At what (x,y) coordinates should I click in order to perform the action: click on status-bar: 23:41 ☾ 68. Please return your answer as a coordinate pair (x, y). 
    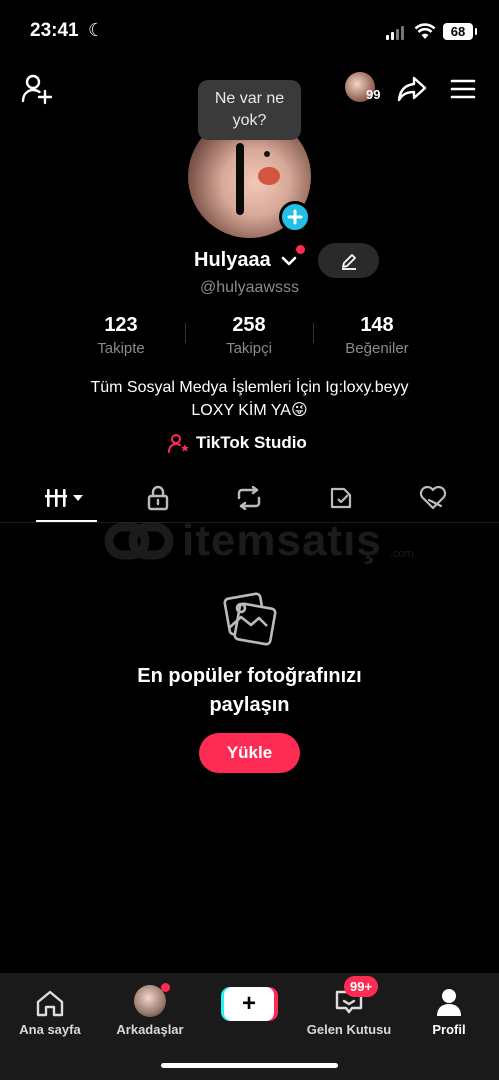
    Looking at the image, I should click on (249, 32).